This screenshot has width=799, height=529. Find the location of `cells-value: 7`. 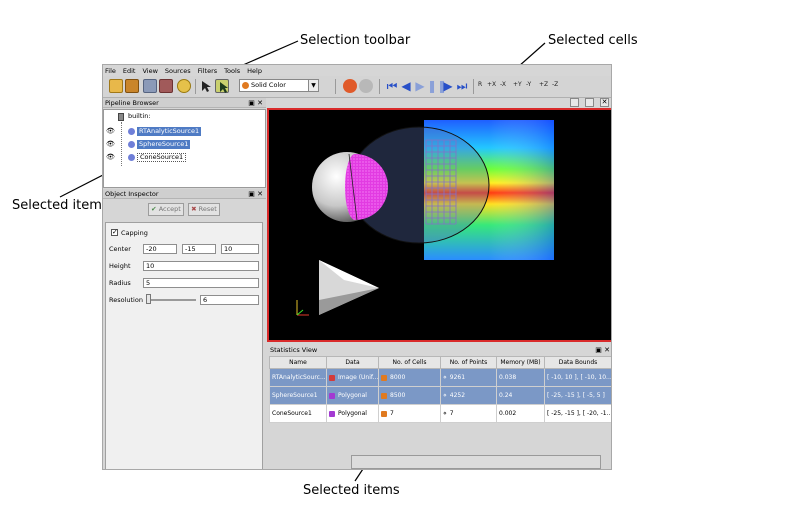

cells-value: 7 is located at coordinates (392, 413).